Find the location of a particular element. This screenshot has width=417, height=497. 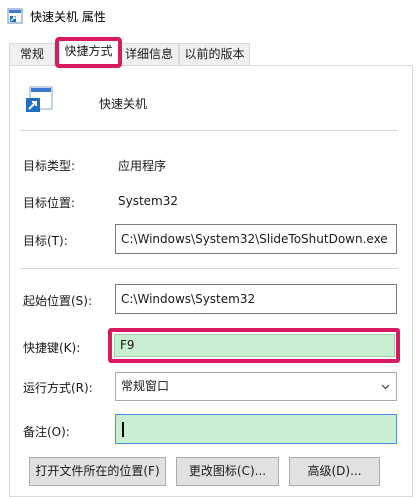

comment-label: 备注(O): is located at coordinates (46, 432).